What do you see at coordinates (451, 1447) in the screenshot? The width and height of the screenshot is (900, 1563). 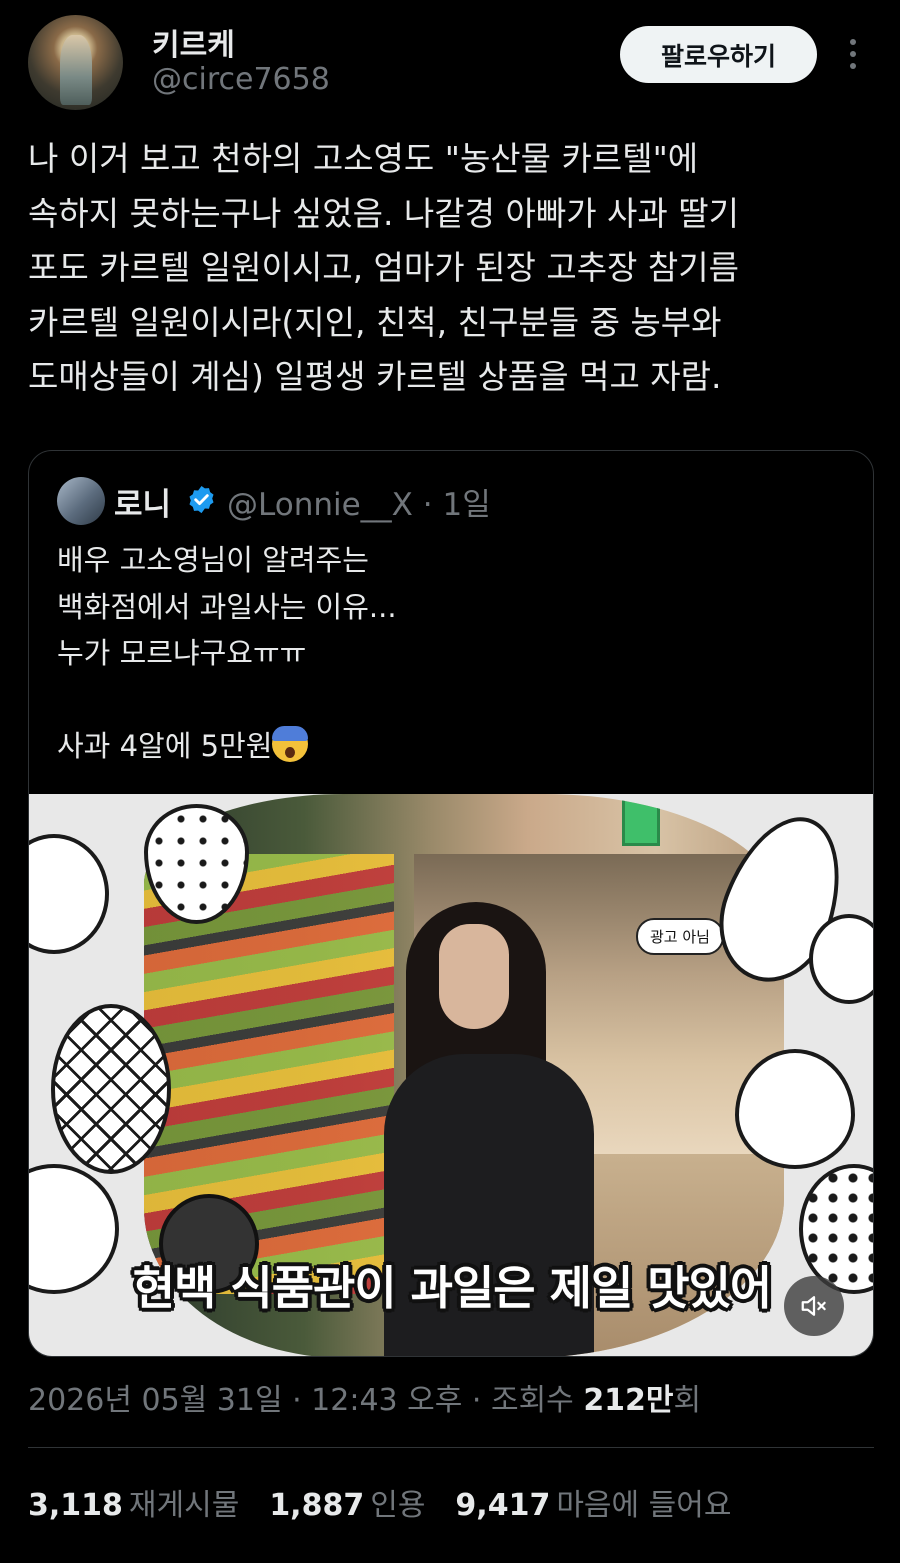 I see `divider` at bounding box center [451, 1447].